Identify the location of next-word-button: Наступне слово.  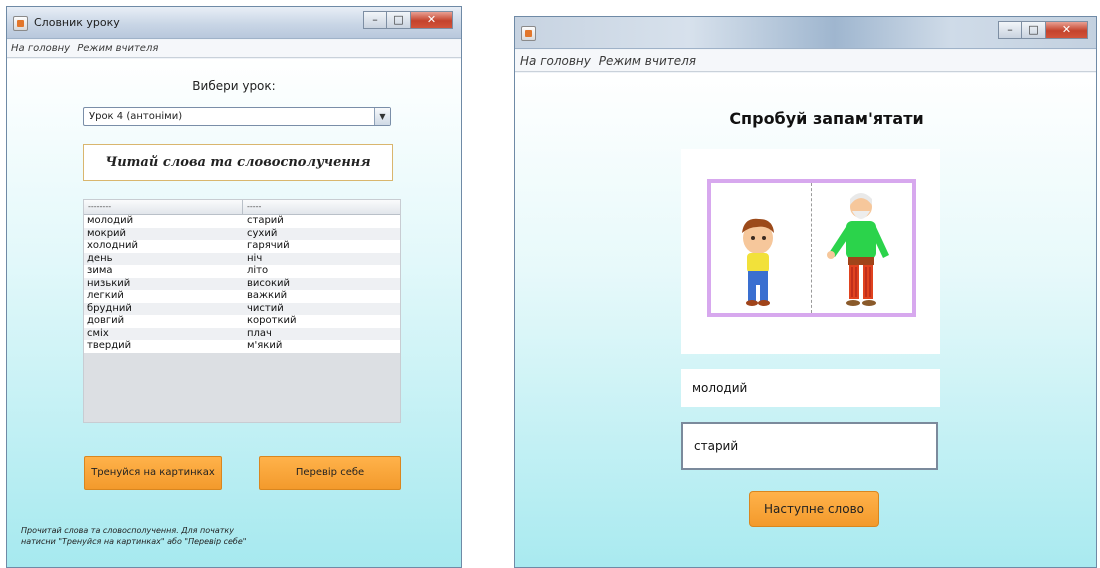
(814, 509).